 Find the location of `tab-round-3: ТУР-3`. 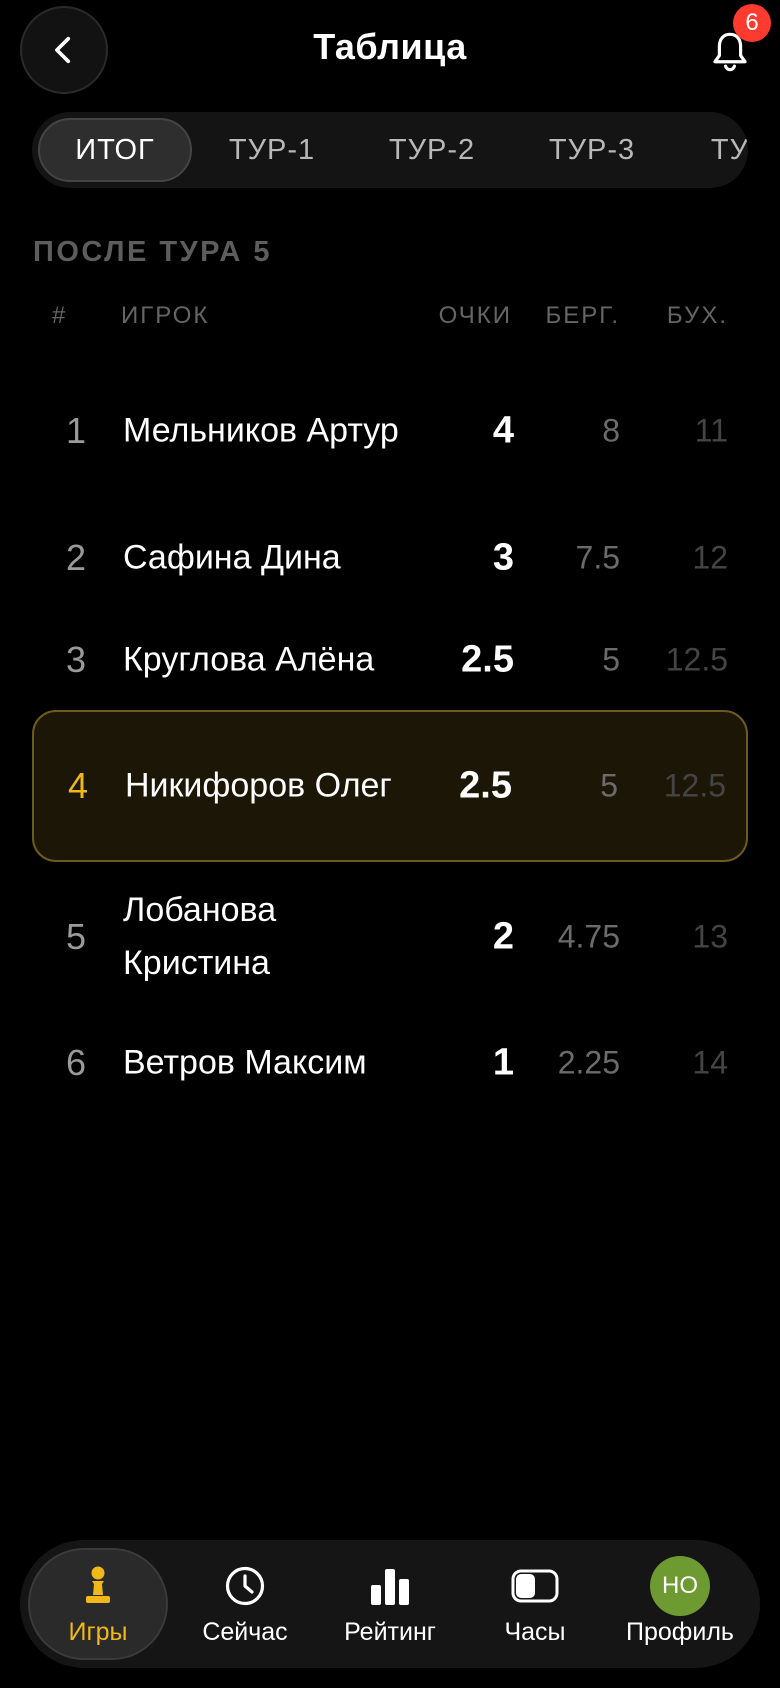

tab-round-3: ТУР-3 is located at coordinates (592, 150).